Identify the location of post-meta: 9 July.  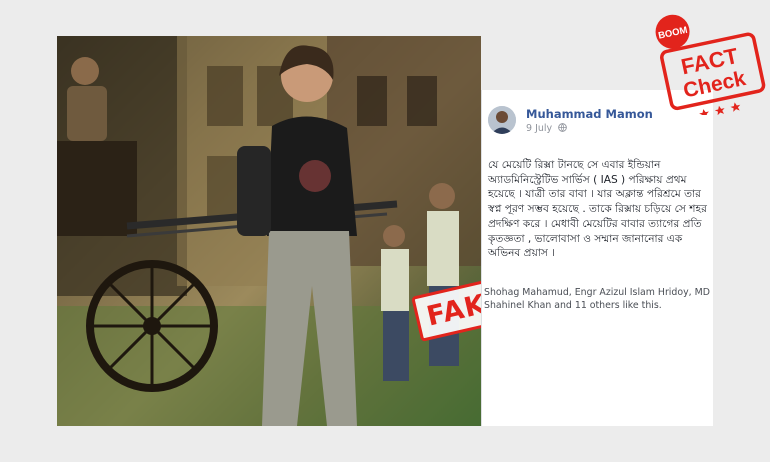
(547, 128).